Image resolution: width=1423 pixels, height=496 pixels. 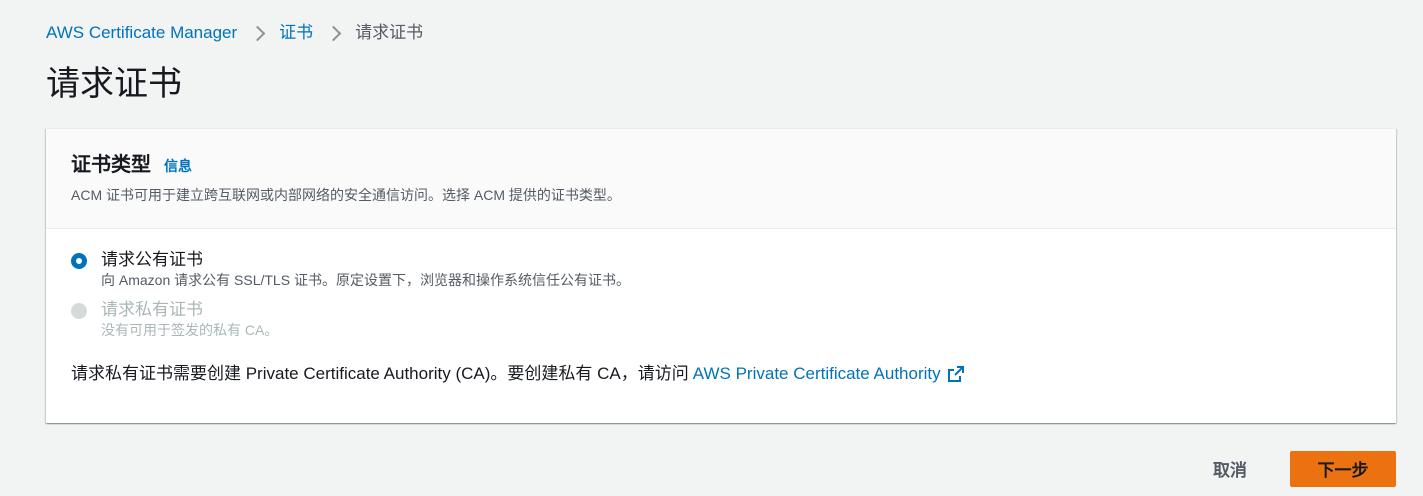 I want to click on next-button: 下一步, so click(x=1343, y=468).